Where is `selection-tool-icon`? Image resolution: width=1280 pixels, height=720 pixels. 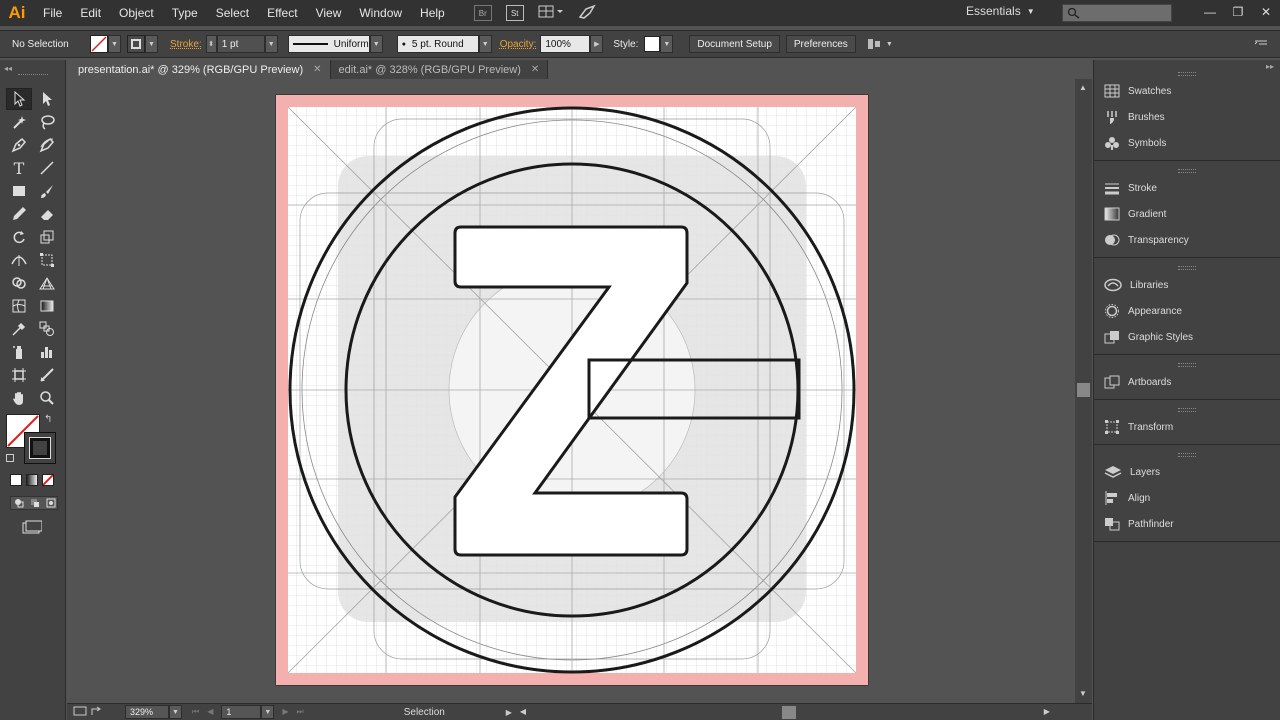
selection-tool-icon is located at coordinates (19, 99).